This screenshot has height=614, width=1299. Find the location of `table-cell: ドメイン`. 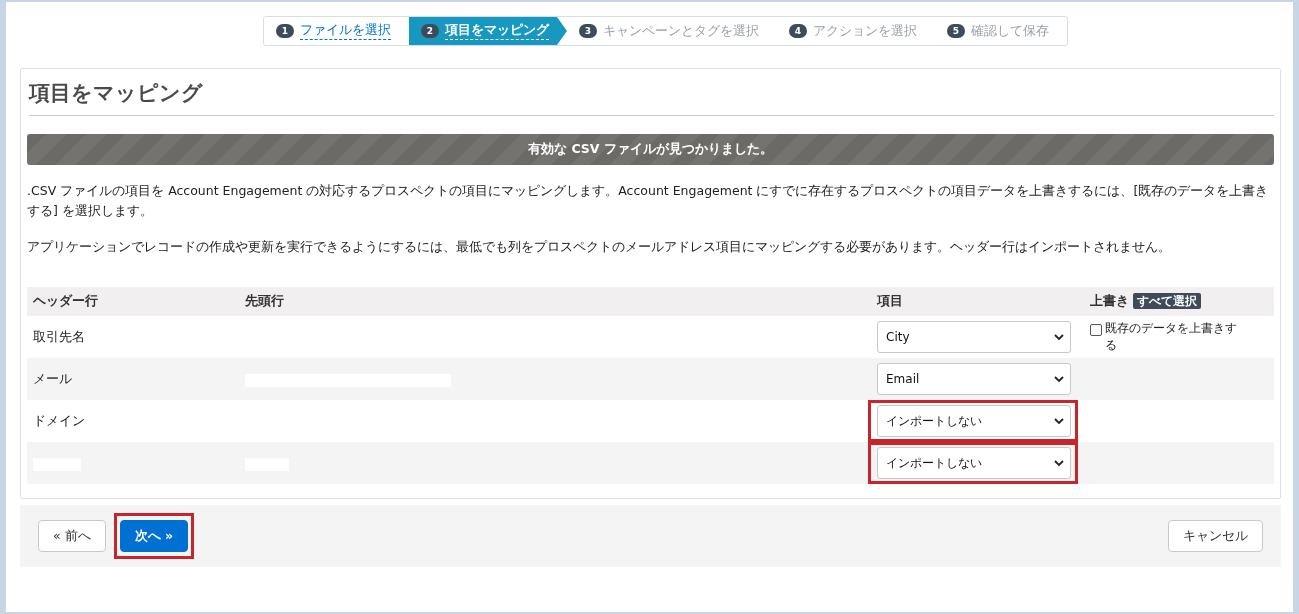

table-cell: ドメイン is located at coordinates (133, 421).